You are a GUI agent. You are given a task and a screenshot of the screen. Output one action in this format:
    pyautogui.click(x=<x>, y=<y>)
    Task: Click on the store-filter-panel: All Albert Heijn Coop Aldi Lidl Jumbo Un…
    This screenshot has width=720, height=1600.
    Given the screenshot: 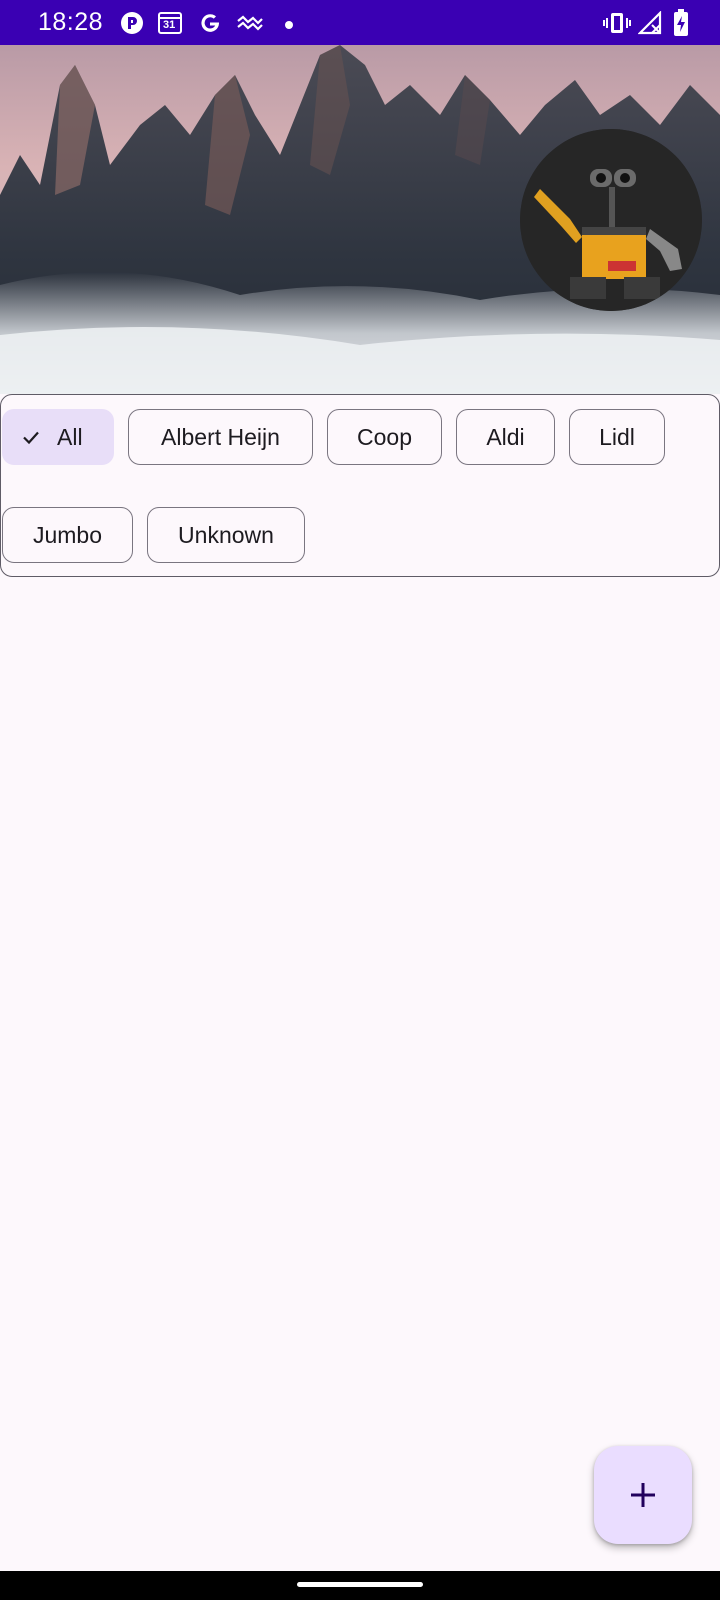 What is the action you would take?
    pyautogui.click(x=360, y=485)
    